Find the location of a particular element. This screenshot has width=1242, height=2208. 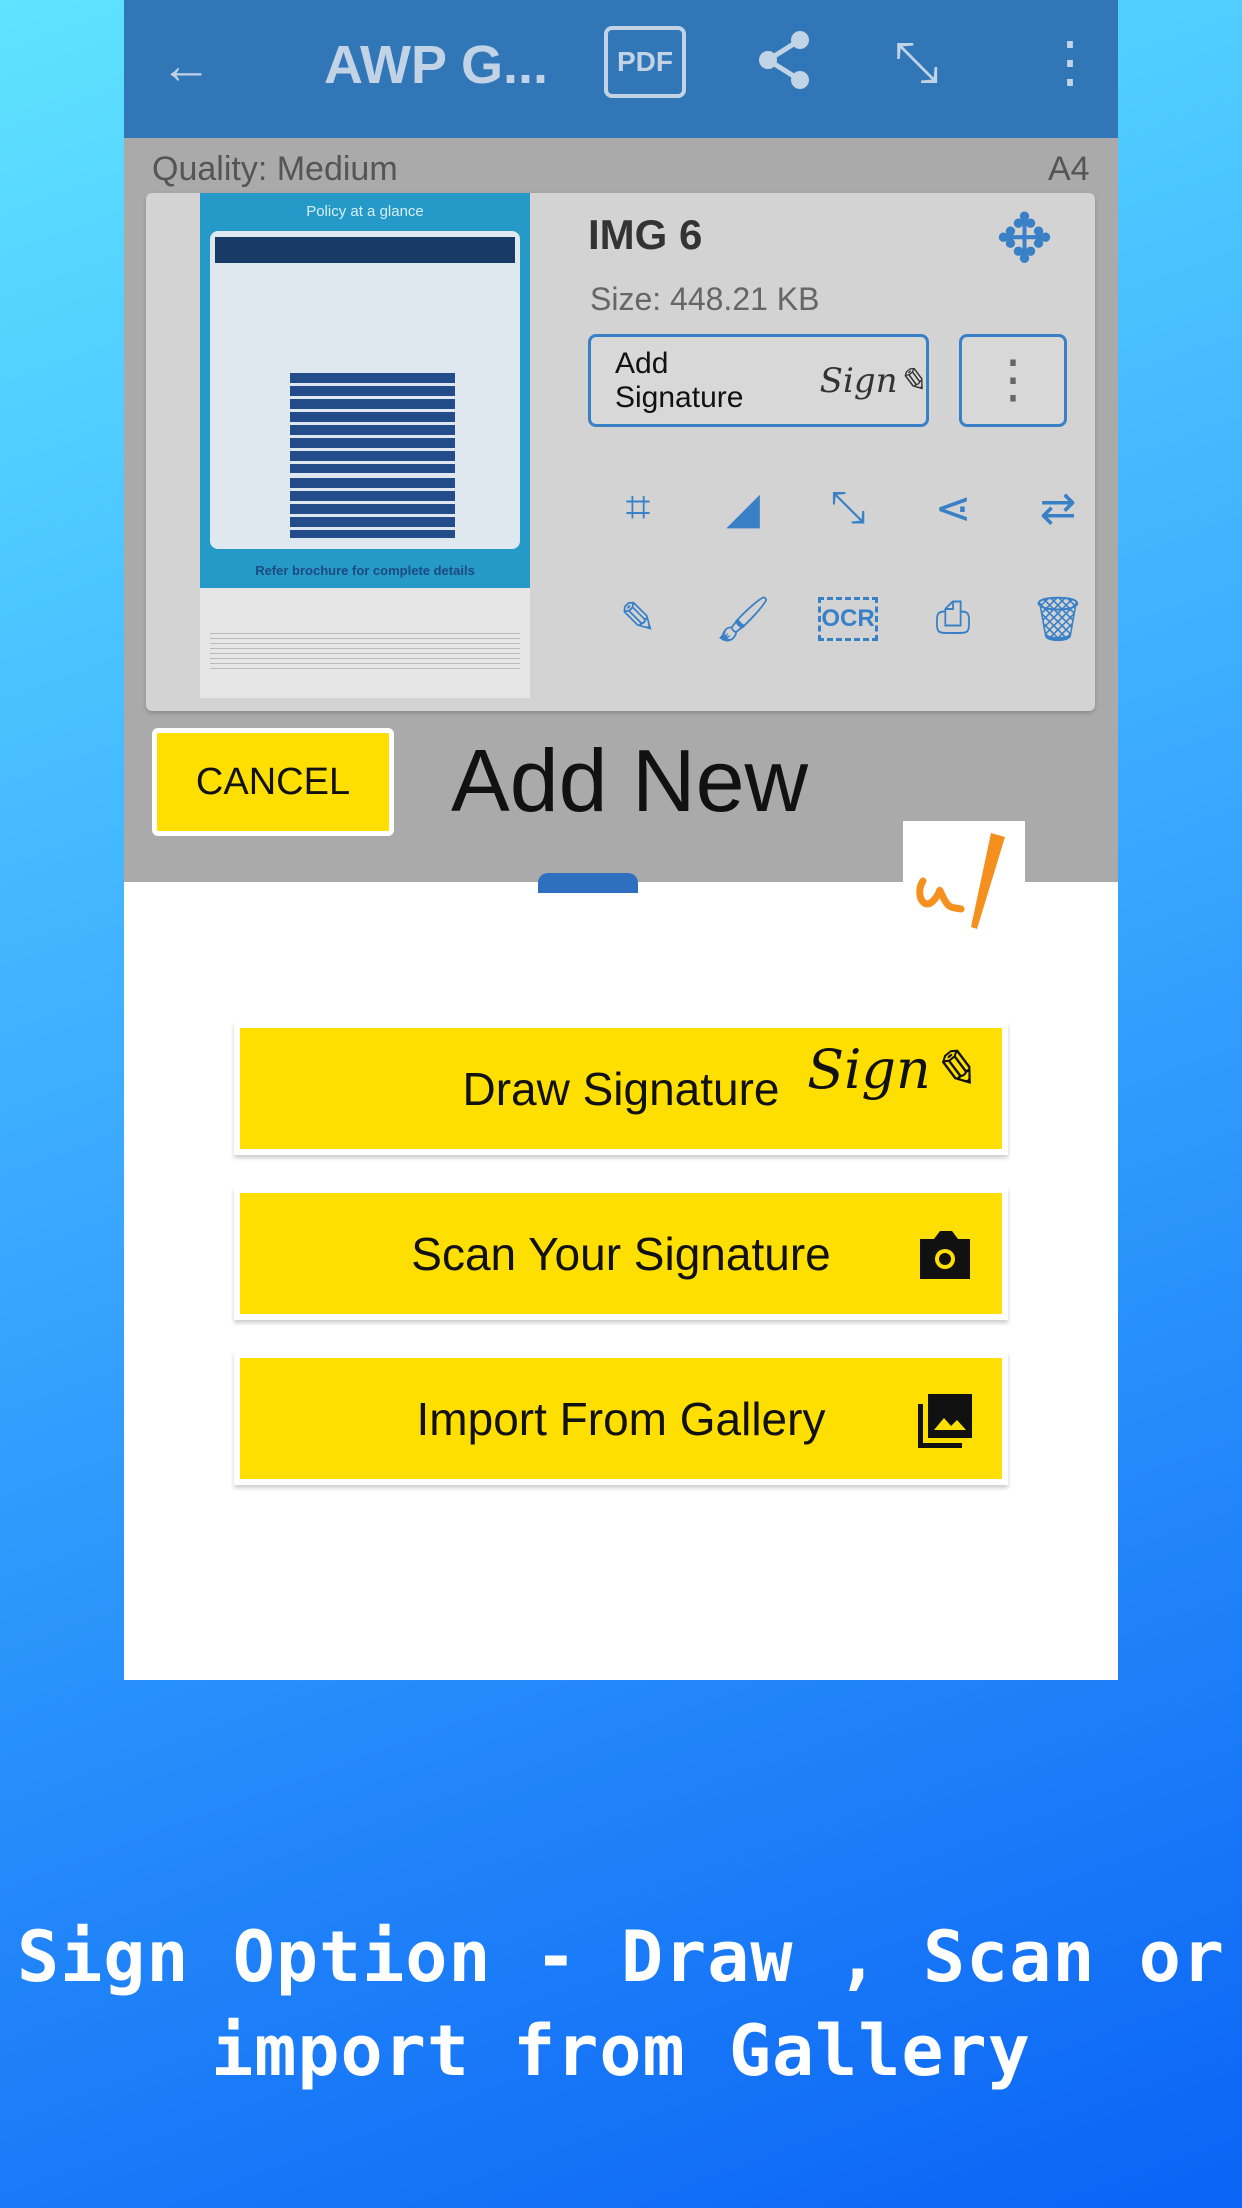

add-signature-label: Add Signature is located at coordinates (679, 380).